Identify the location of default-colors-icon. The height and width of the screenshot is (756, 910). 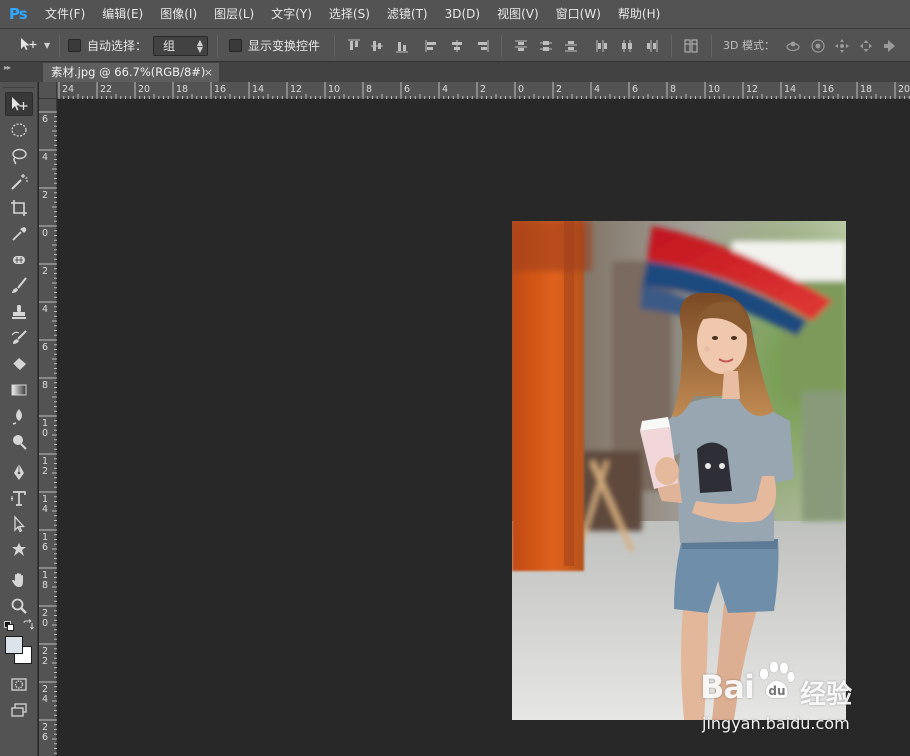
(9, 625).